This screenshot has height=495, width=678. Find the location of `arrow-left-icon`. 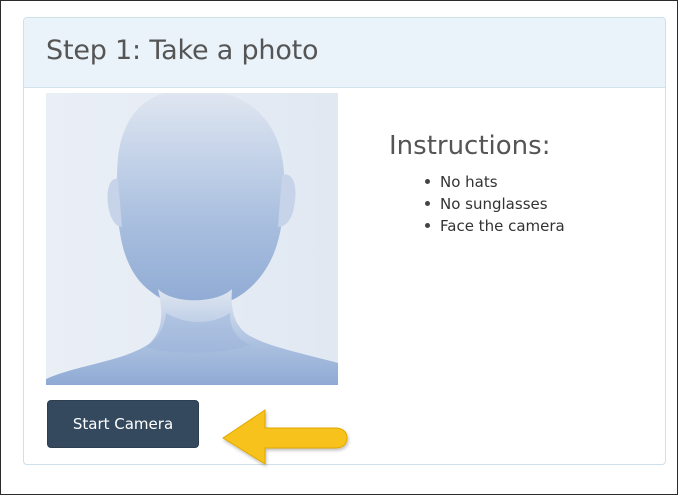

arrow-left-icon is located at coordinates (285, 437).